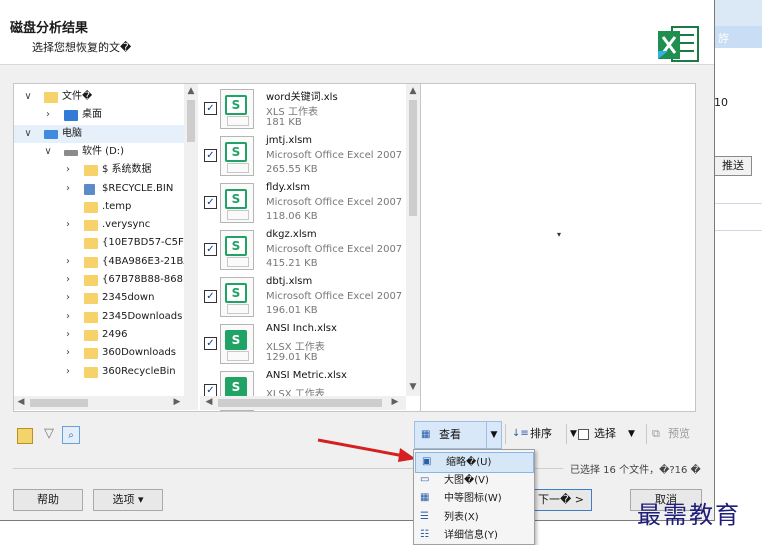 This screenshot has width=762, height=545. What do you see at coordinates (300, 403) in the screenshot?
I see `files-hscroll-thumb` at bounding box center [300, 403].